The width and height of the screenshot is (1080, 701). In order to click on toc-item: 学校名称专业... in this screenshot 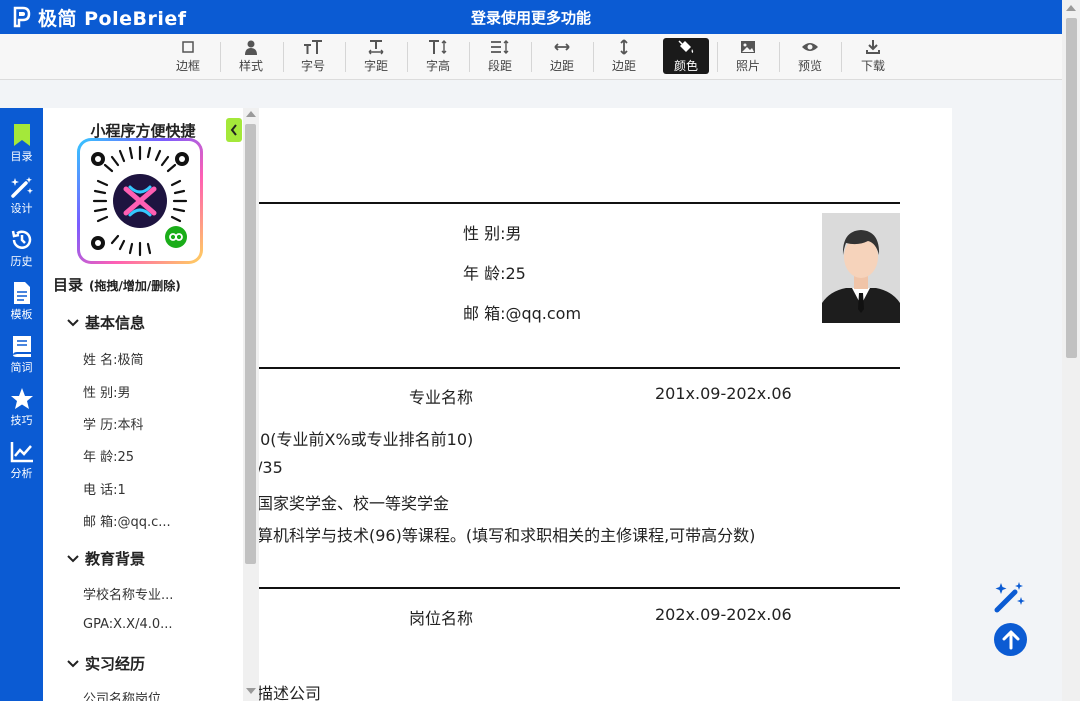, I will do `click(128, 593)`.